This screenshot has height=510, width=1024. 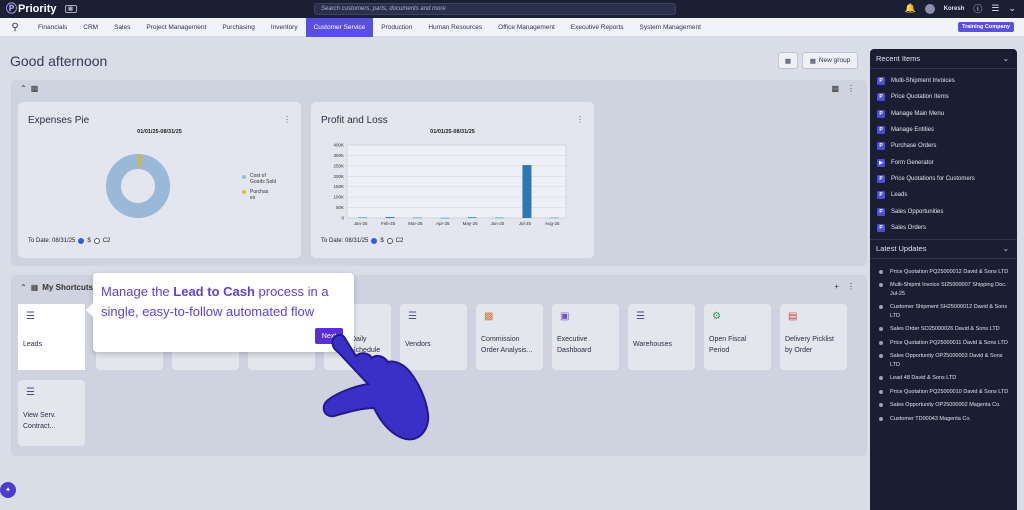 I want to click on search-icon: ⚲, so click(x=15, y=27).